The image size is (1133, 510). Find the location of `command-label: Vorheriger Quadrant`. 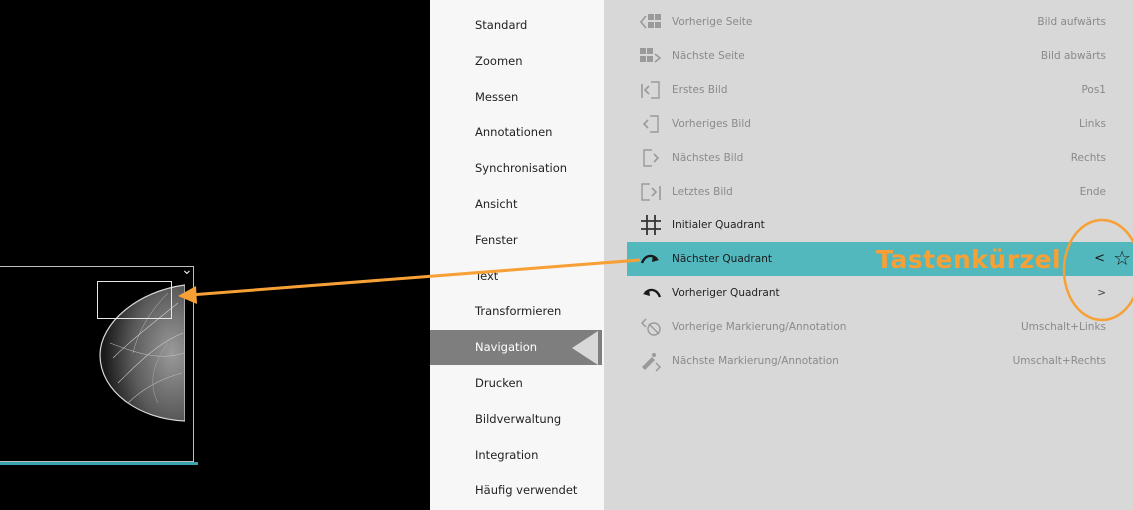

command-label: Vorheriger Quadrant is located at coordinates (726, 293).